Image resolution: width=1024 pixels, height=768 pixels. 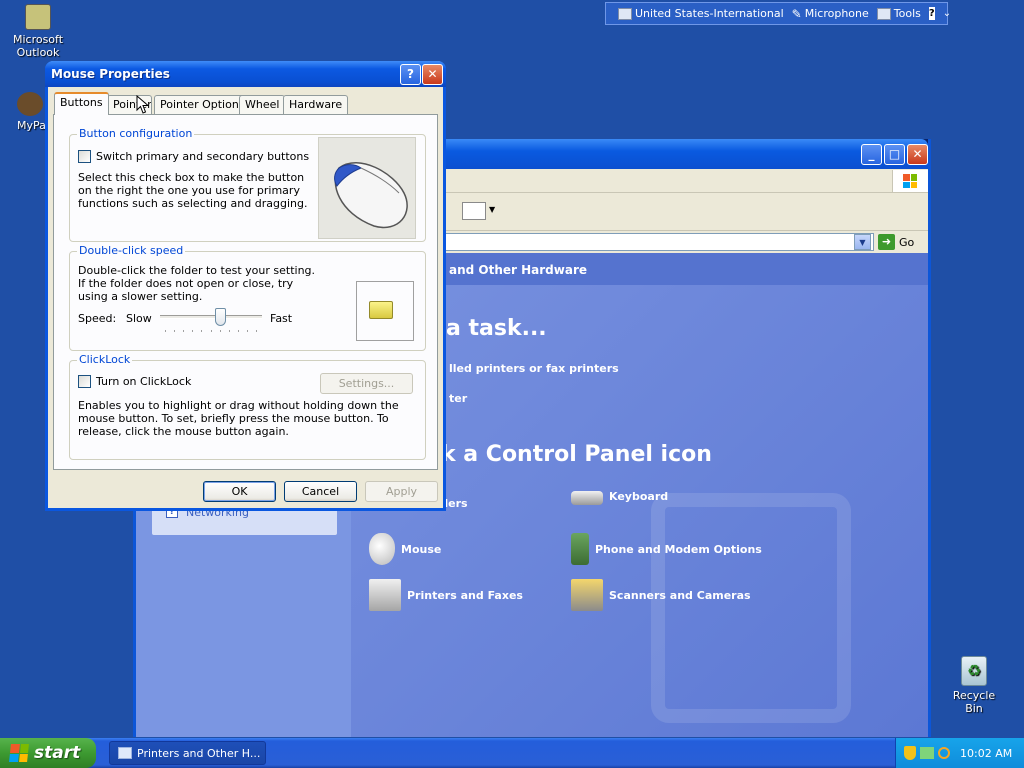 I want to click on windows-logo-icon, so click(x=910, y=181).